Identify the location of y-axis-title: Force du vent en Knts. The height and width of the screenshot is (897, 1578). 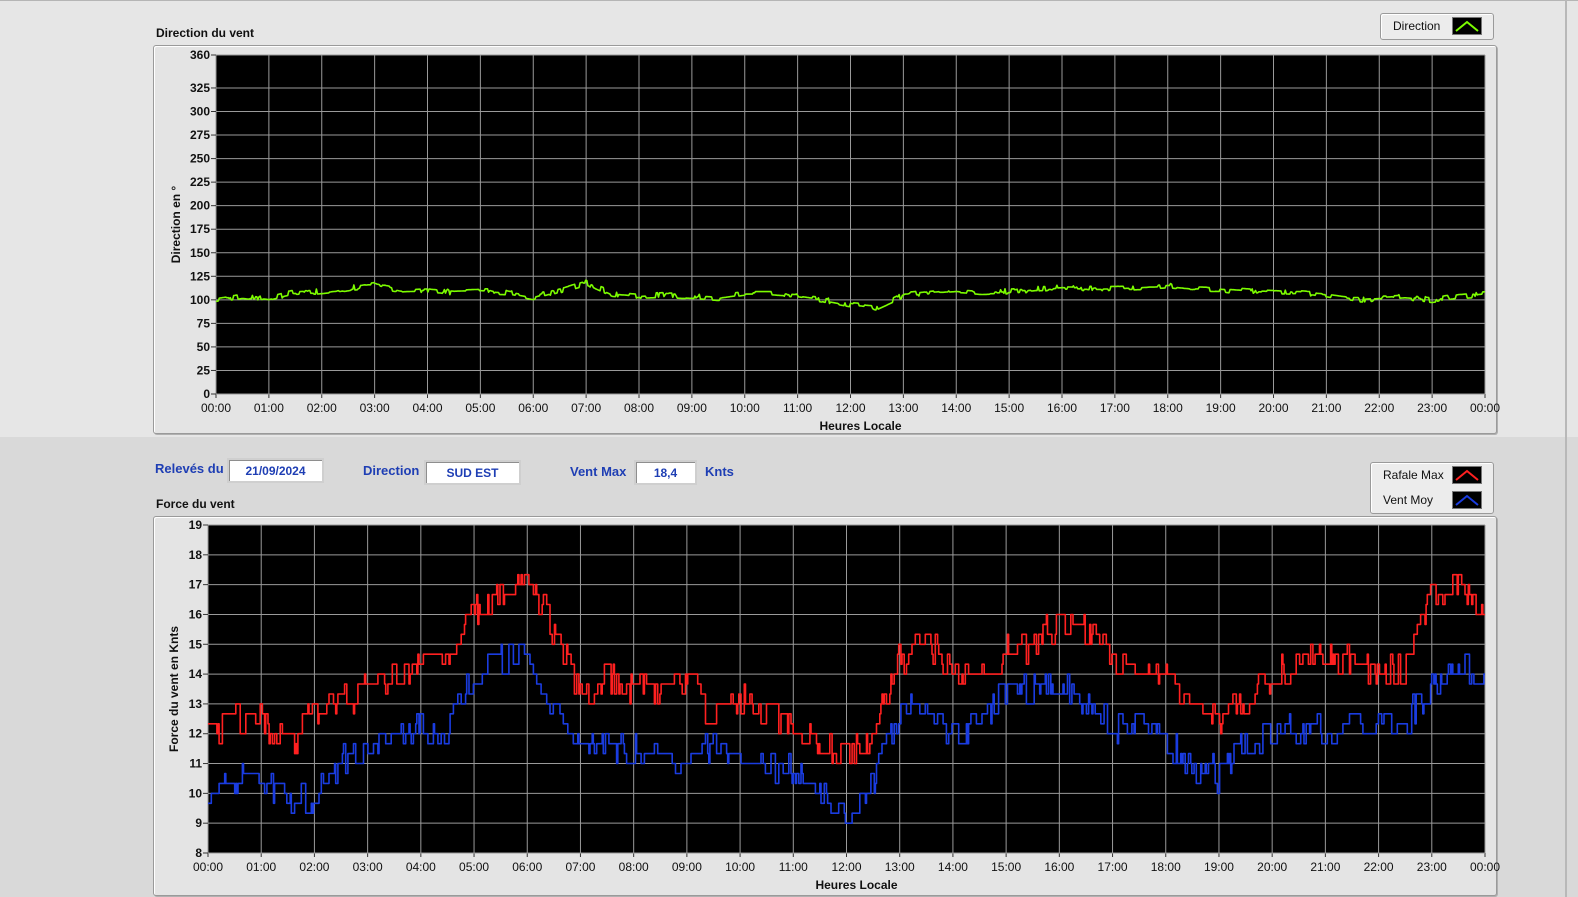
(174, 689).